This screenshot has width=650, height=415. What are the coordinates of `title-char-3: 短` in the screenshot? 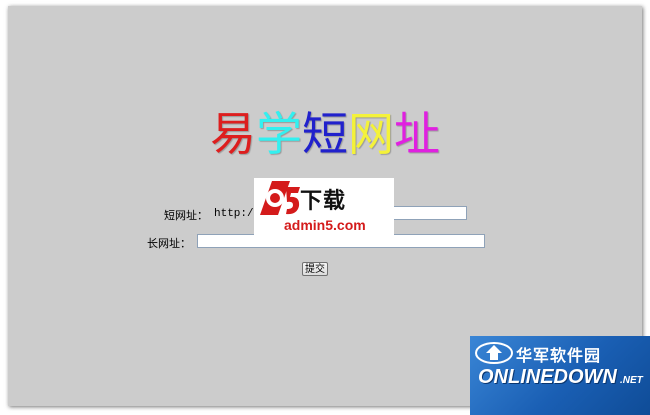 It's located at (325, 134).